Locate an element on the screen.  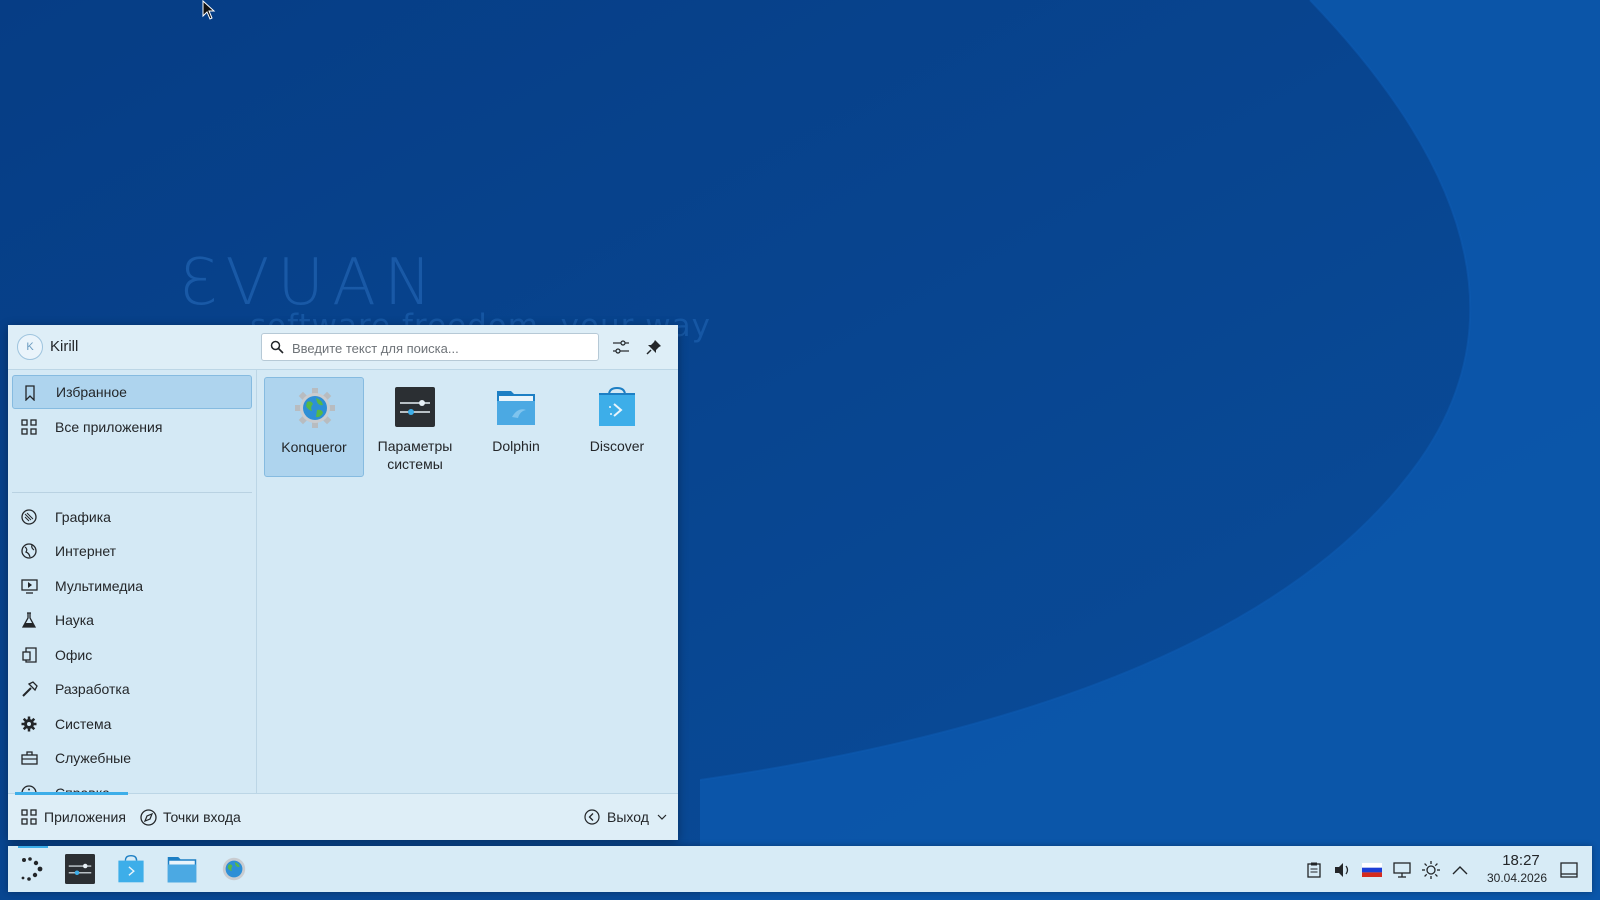
tab-applications: Приложения is located at coordinates (73, 817).